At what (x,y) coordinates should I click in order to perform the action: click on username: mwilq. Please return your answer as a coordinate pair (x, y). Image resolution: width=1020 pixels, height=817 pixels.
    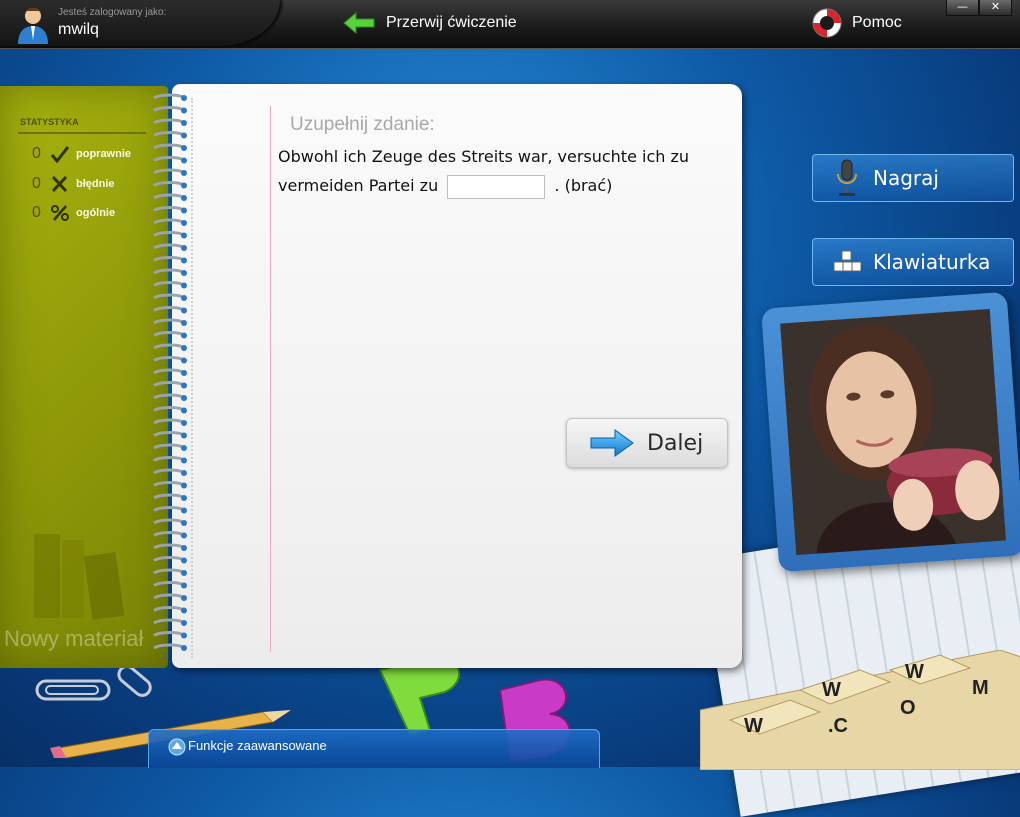
    Looking at the image, I should click on (78, 29).